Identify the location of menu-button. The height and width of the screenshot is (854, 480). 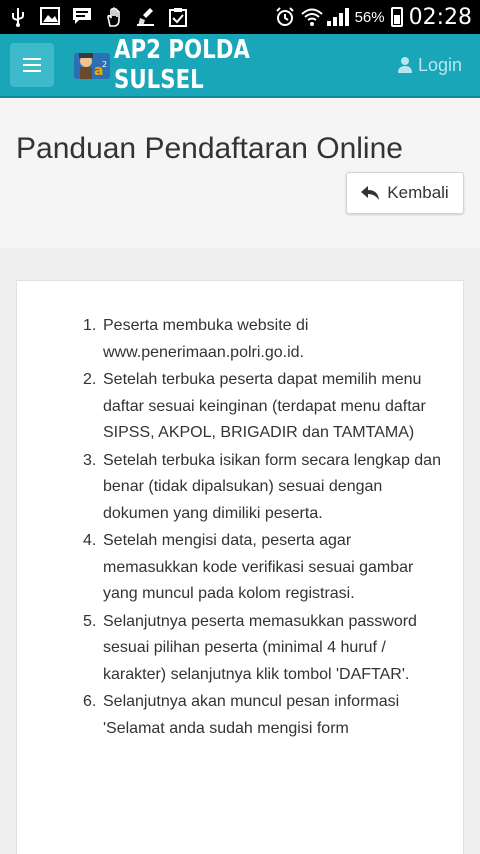
(32, 65).